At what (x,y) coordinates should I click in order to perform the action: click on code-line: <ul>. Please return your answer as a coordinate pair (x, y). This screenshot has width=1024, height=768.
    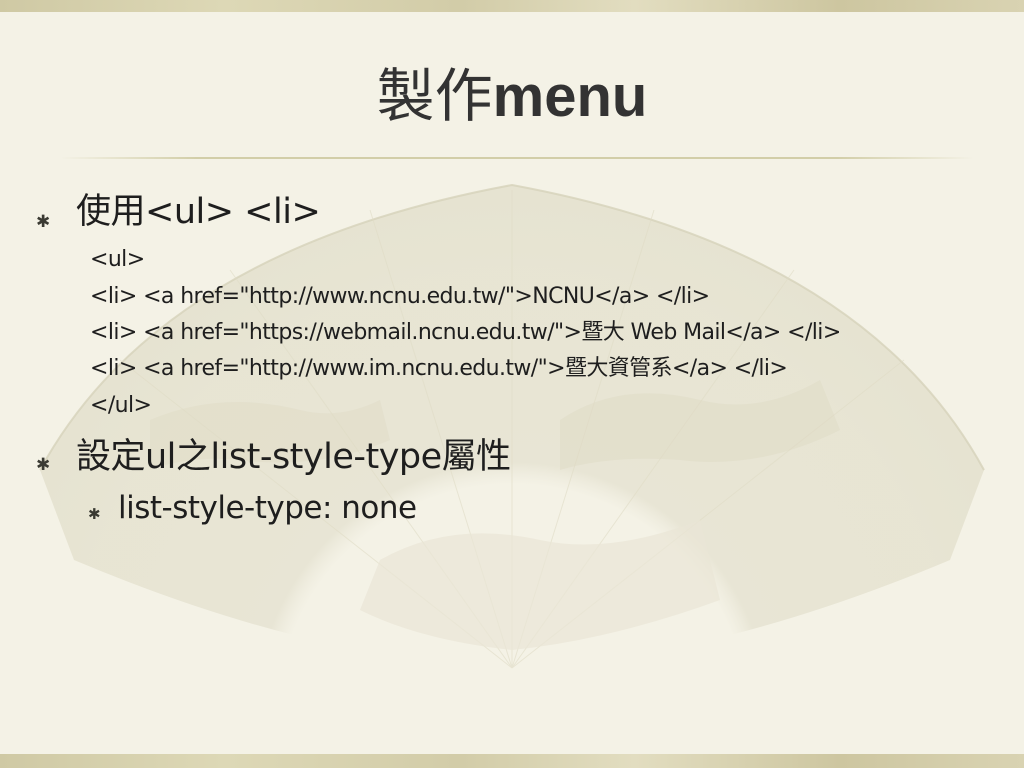
    Looking at the image, I should click on (117, 259).